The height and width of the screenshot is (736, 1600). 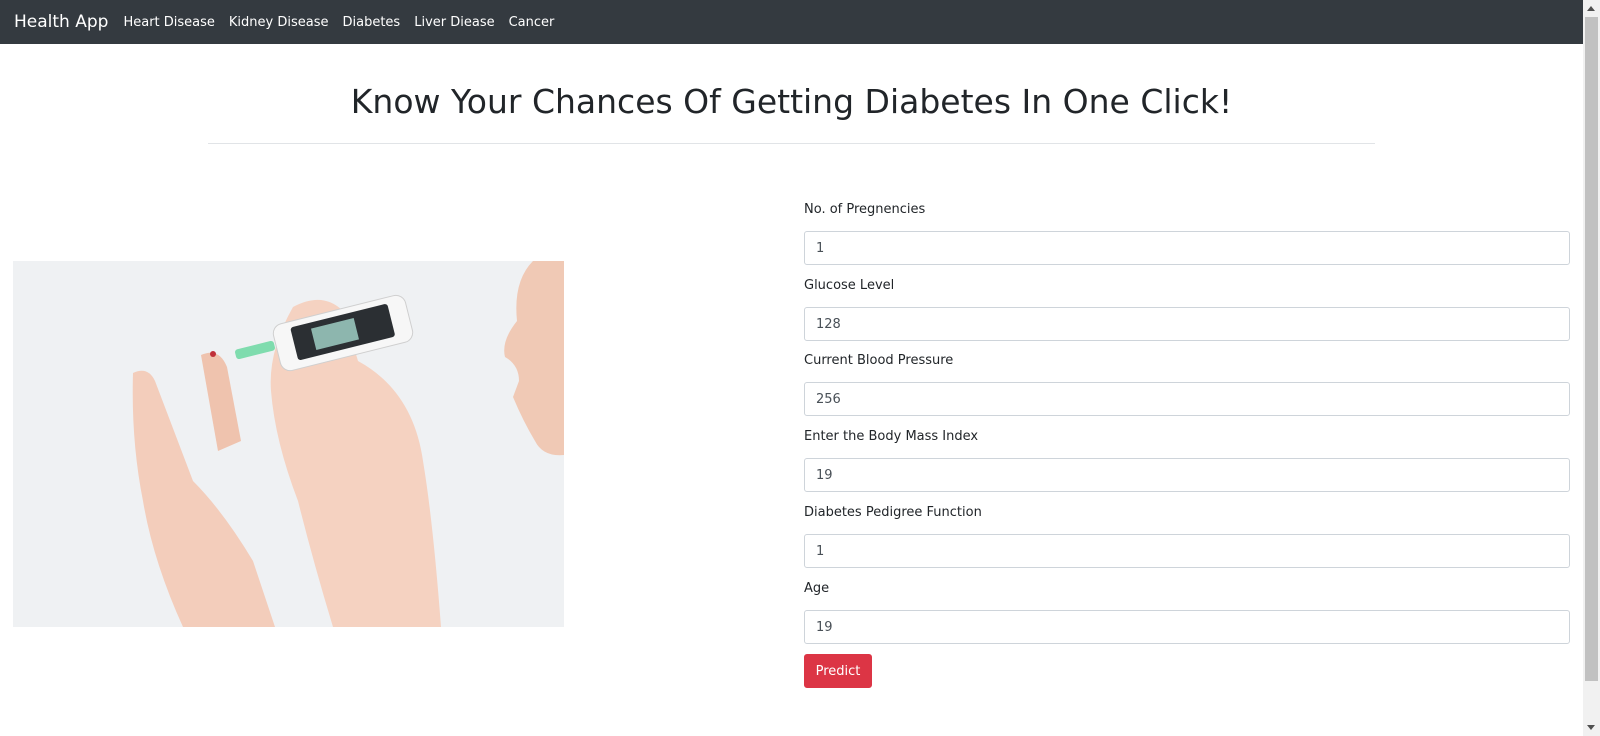 I want to click on brand-link: Health App, so click(x=61, y=22).